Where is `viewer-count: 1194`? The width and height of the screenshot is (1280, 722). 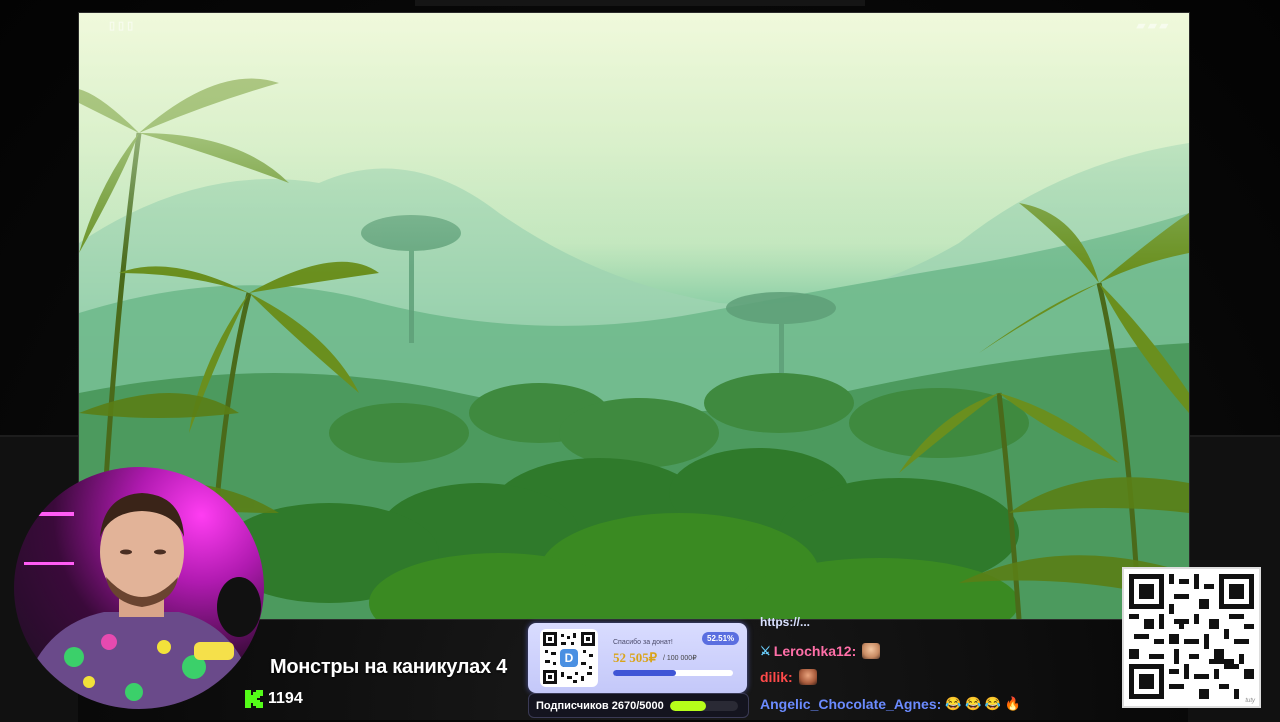
viewer-count: 1194 is located at coordinates (285, 698).